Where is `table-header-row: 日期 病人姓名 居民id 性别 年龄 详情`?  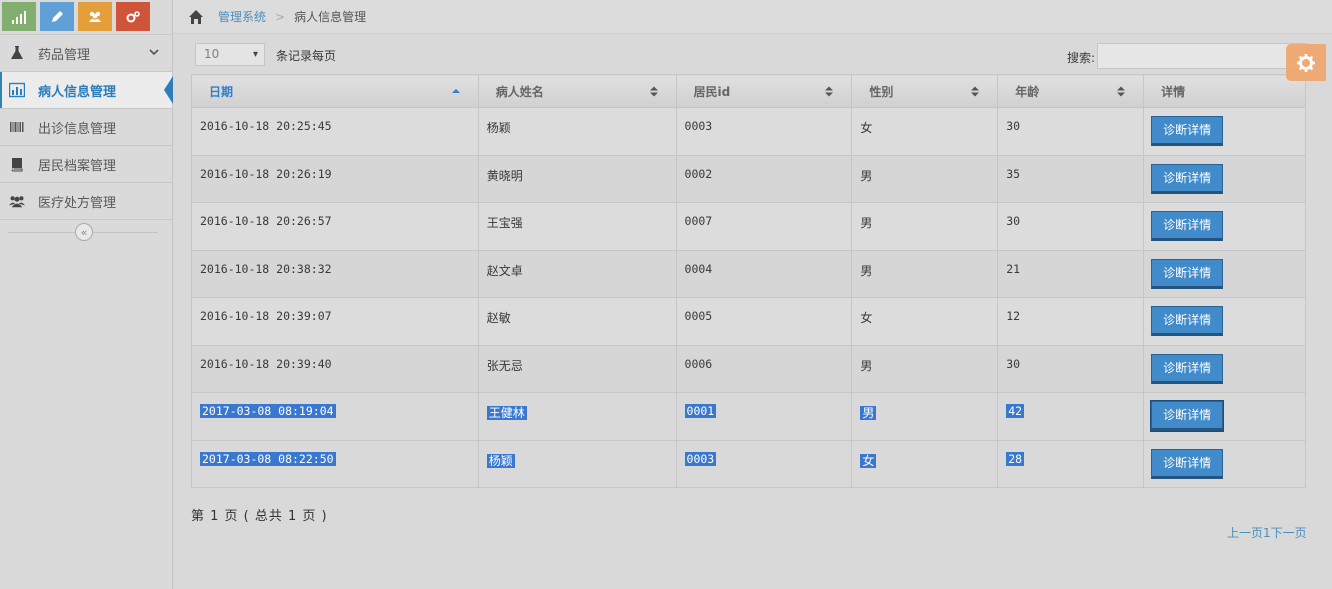 table-header-row: 日期 病人姓名 居民id 性别 年龄 详情 is located at coordinates (748, 91).